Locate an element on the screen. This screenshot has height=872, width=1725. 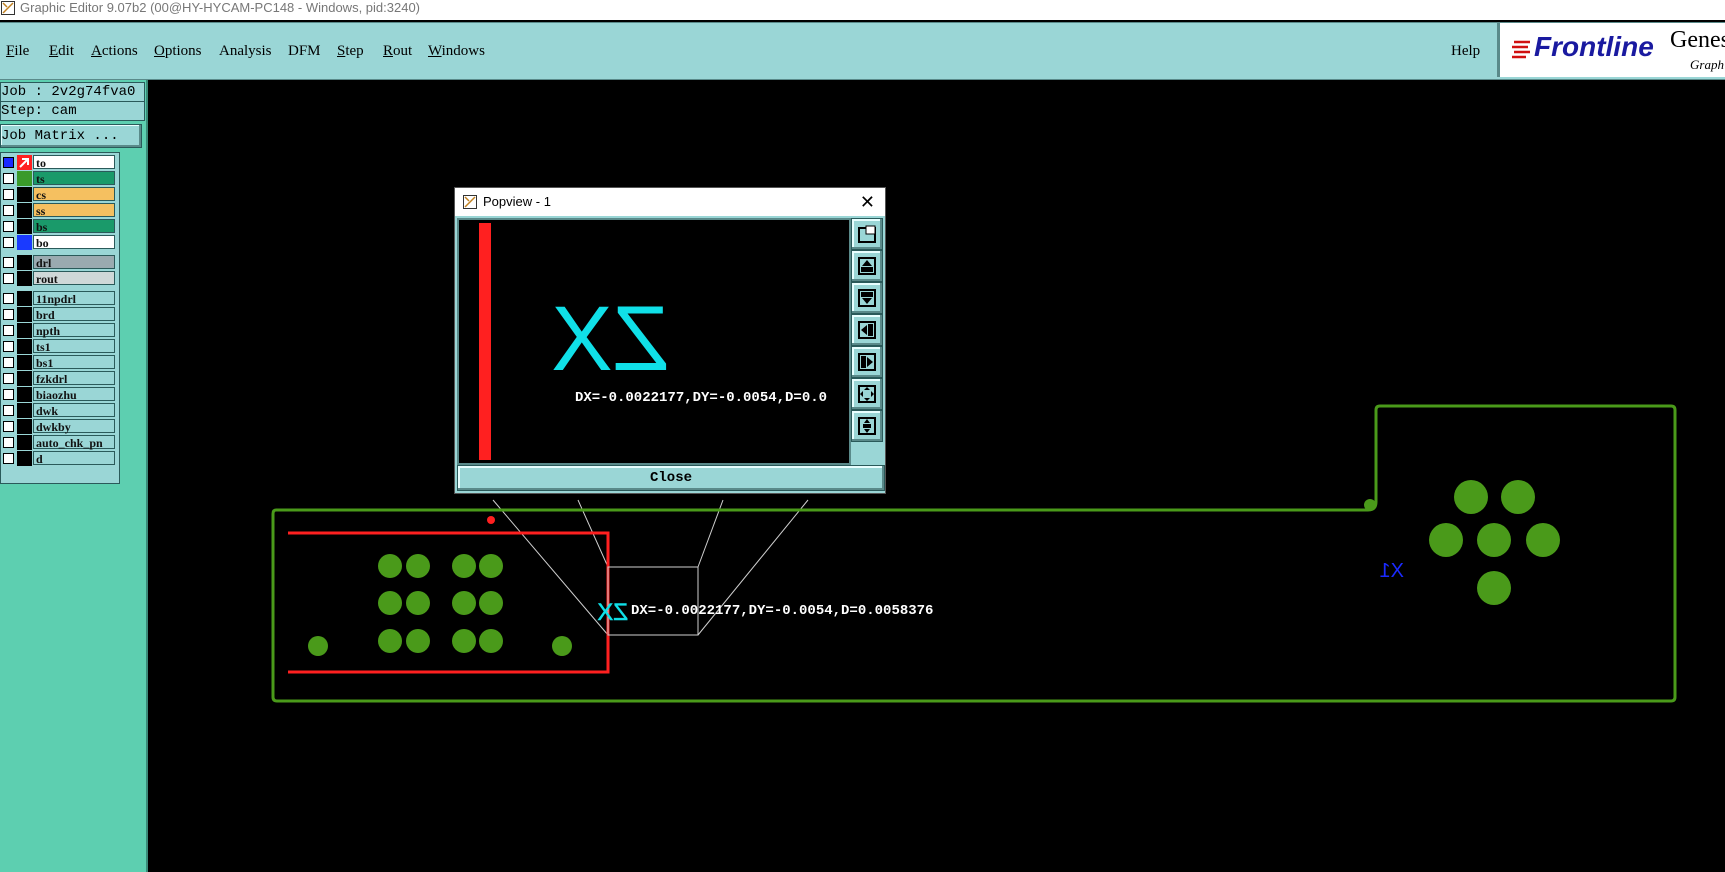
layer-name: dwk is located at coordinates (74, 410).